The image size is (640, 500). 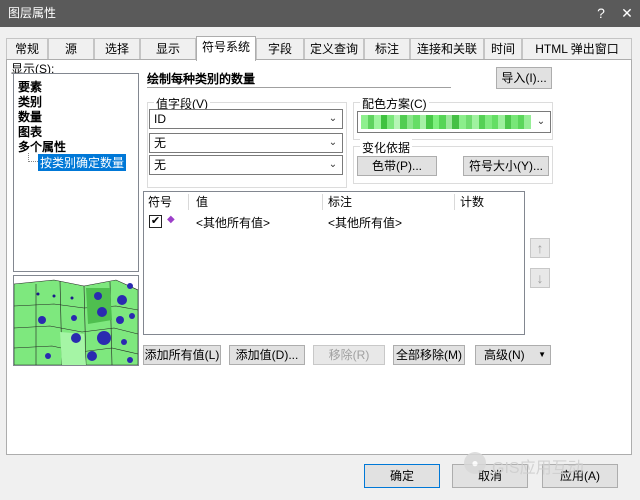 I want to click on tab-general: 常规, so click(x=27, y=49).